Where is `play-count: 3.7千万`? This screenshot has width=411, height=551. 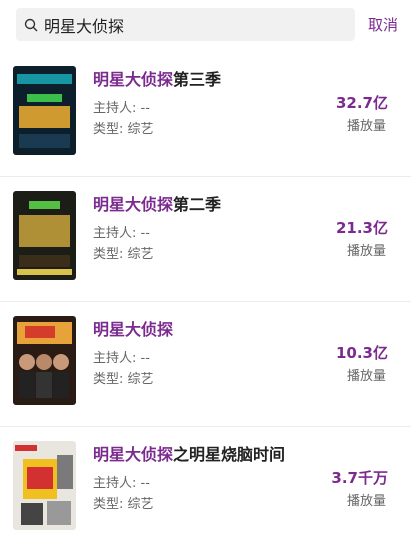 play-count: 3.7千万 is located at coordinates (359, 478).